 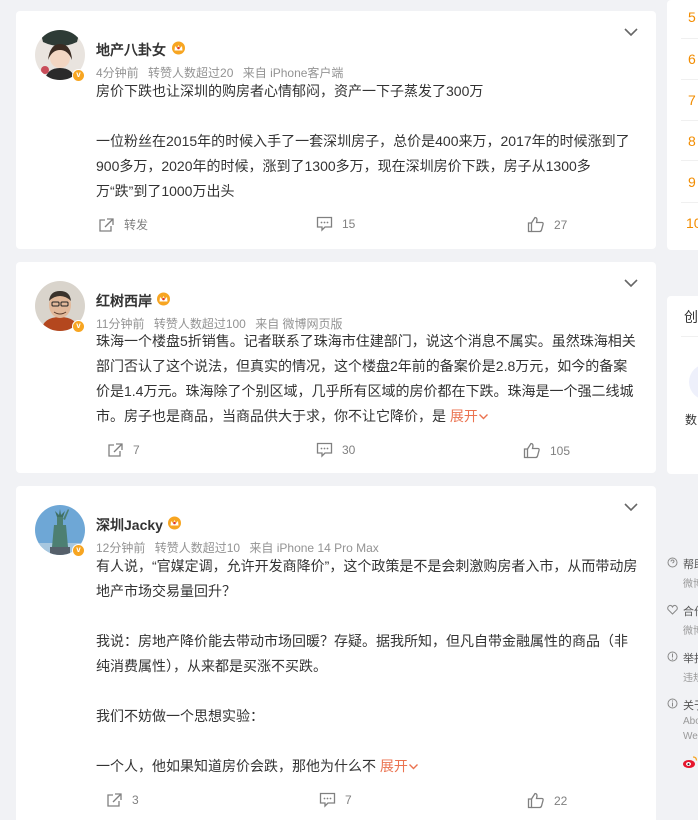 What do you see at coordinates (692, 141) in the screenshot?
I see `rank-number: 8` at bounding box center [692, 141].